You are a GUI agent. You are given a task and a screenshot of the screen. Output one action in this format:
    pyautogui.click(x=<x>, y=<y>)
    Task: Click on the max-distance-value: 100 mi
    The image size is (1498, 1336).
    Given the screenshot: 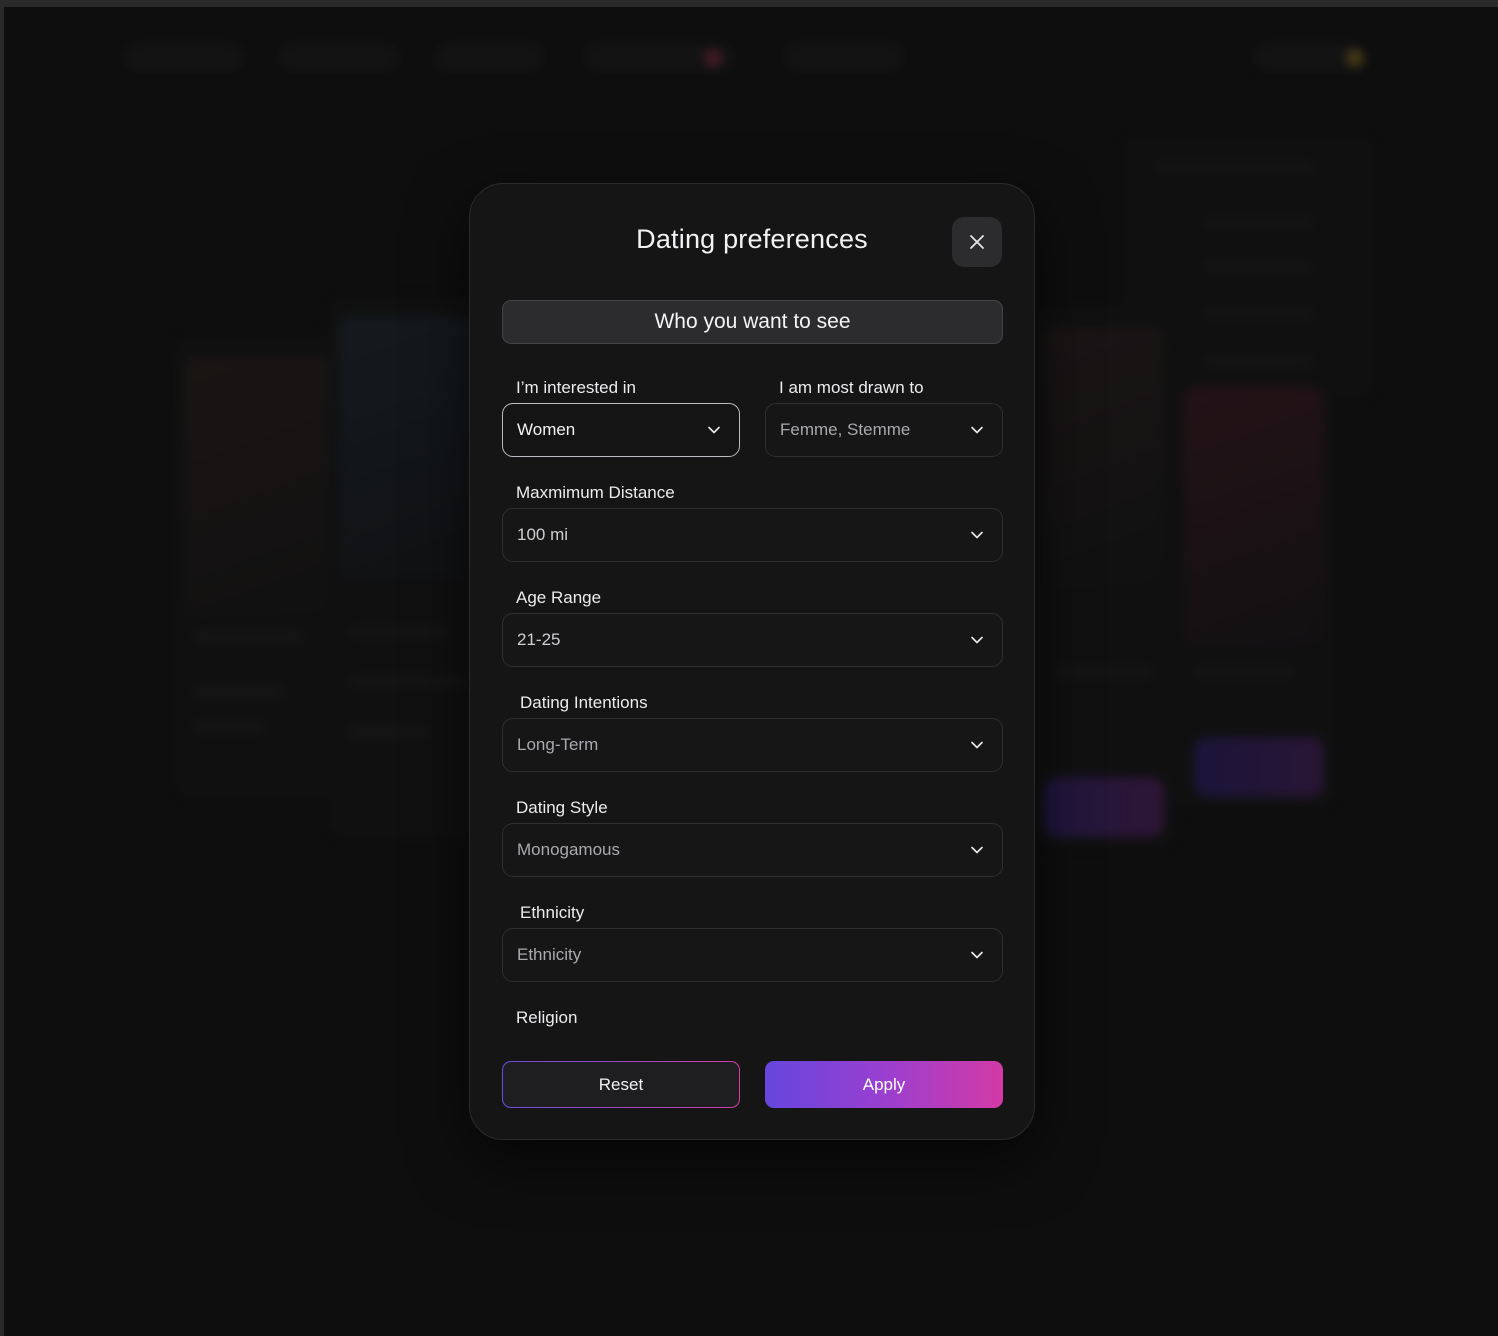 What is the action you would take?
    pyautogui.click(x=543, y=534)
    